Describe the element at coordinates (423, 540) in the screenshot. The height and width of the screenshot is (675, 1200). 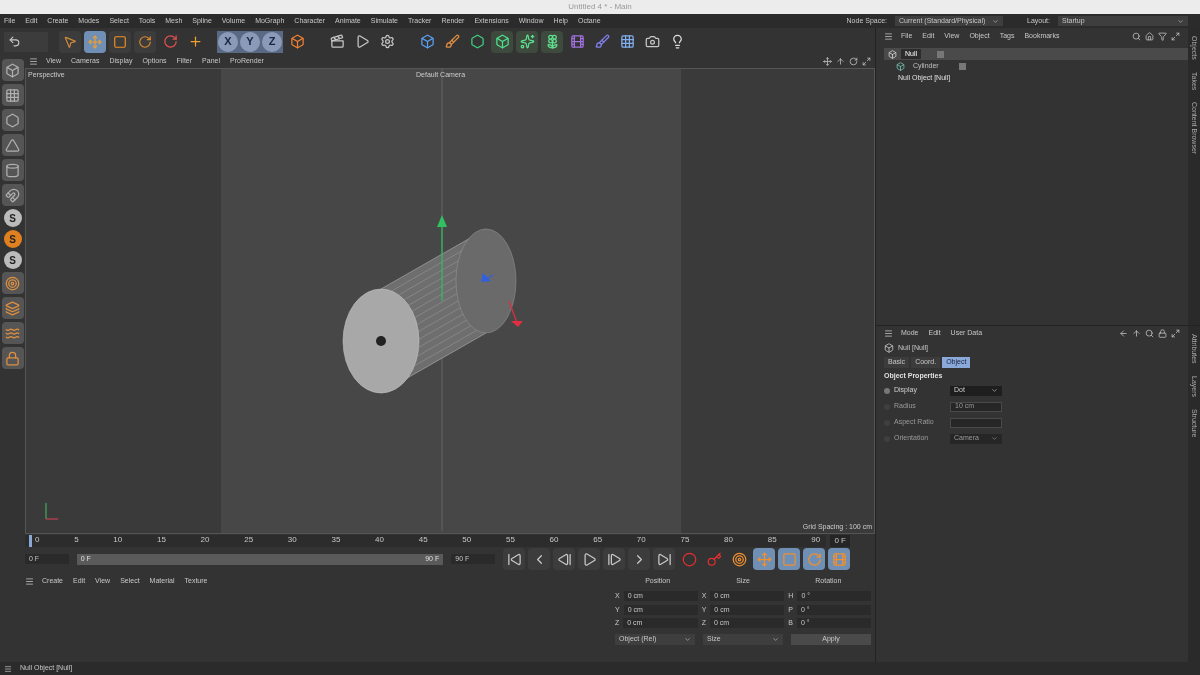
I see `frame-tick: 45` at that location.